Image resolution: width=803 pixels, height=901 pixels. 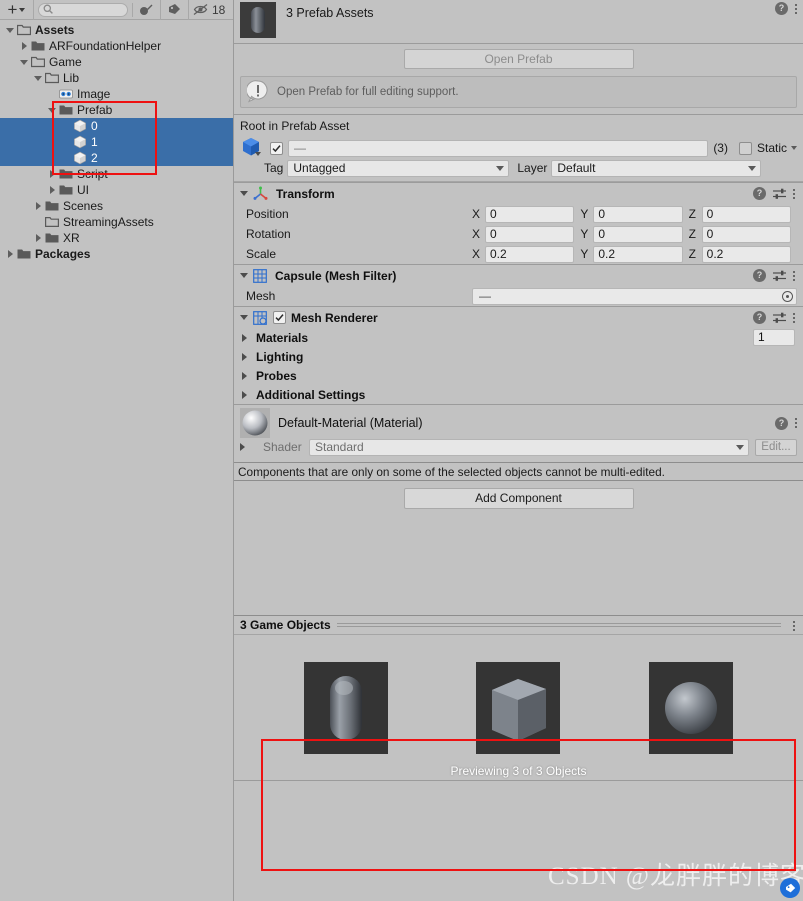 I want to click on tag-dropdown: Untagged, so click(x=398, y=168).